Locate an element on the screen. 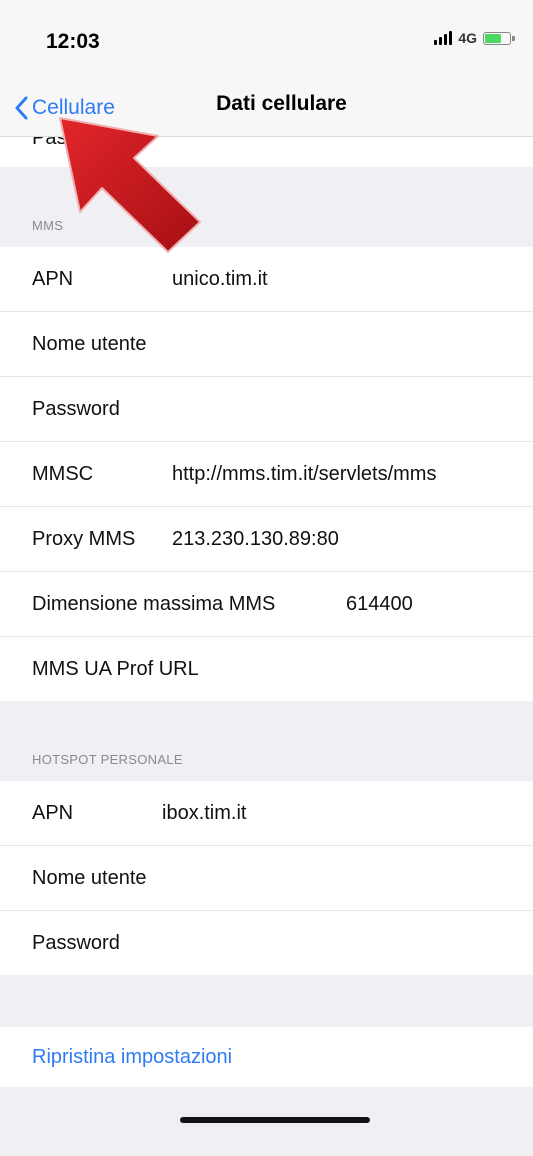 The height and width of the screenshot is (1156, 533). mms-max-size-row: Dimensione massima MMS 614400 is located at coordinates (266, 604).